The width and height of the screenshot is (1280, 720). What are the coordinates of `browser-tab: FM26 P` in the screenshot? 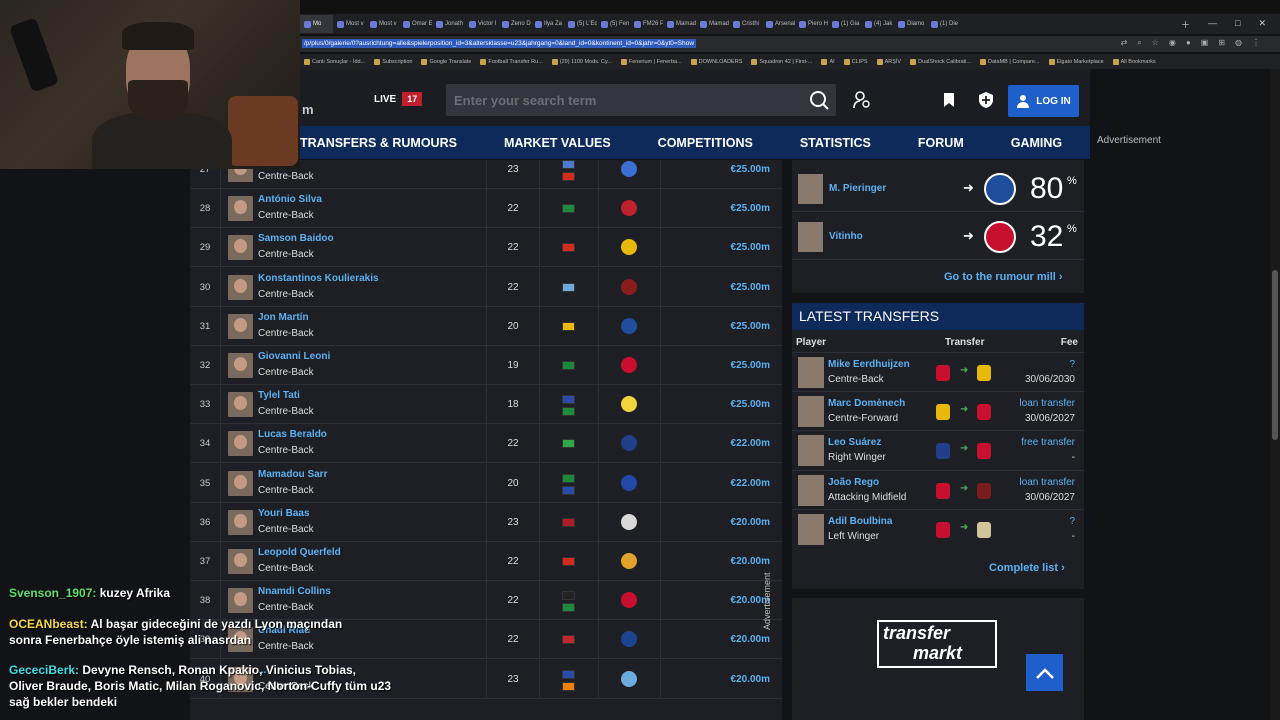 It's located at (646, 24).